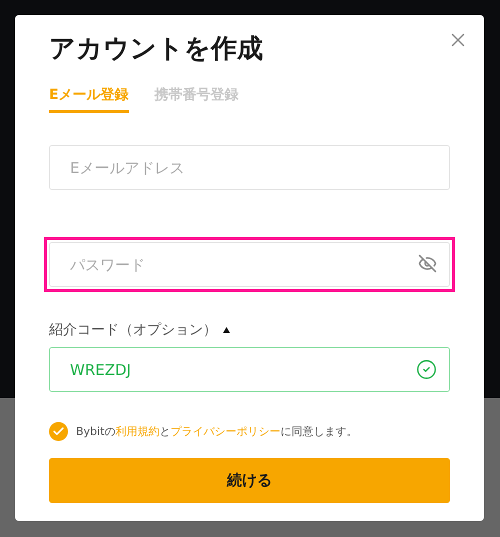 The image size is (500, 537). I want to click on email-field: Eメールアドレス, so click(249, 167).